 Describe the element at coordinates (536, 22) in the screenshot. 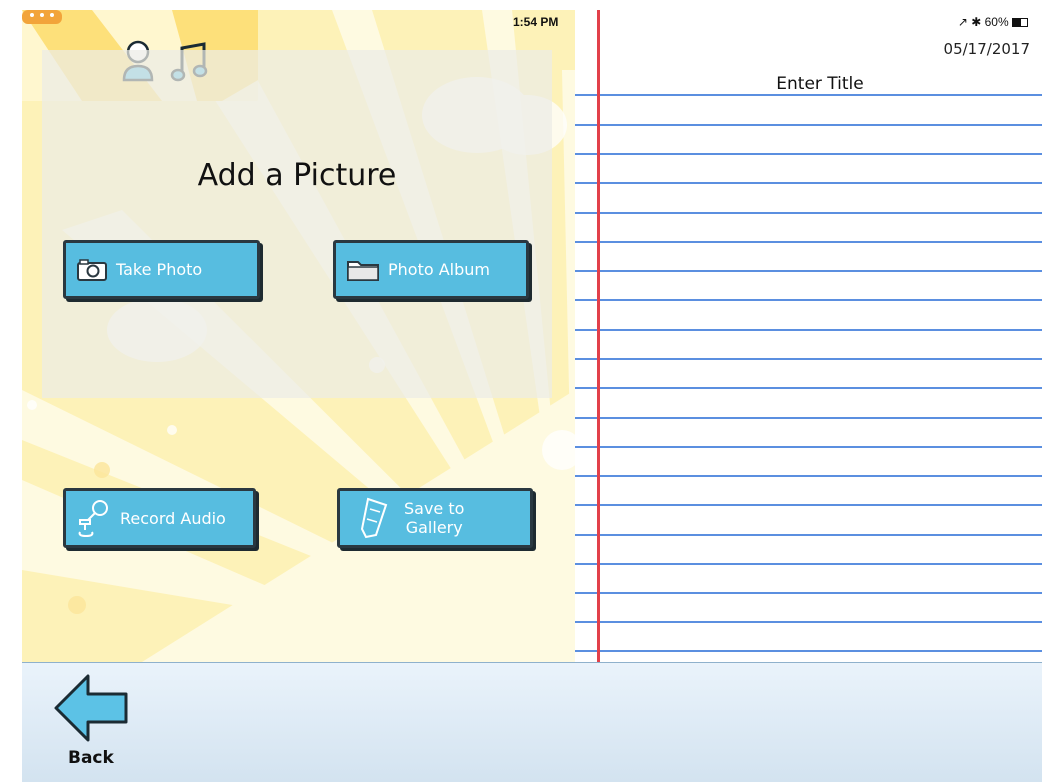

I see `status-time: 1:54 PM` at that location.